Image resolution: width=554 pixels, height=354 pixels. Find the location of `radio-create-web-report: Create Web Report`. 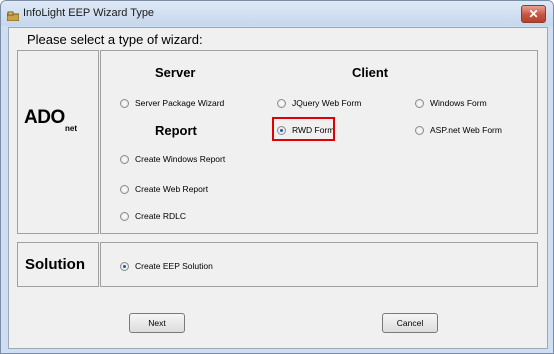

radio-create-web-report: Create Web Report is located at coordinates (164, 189).